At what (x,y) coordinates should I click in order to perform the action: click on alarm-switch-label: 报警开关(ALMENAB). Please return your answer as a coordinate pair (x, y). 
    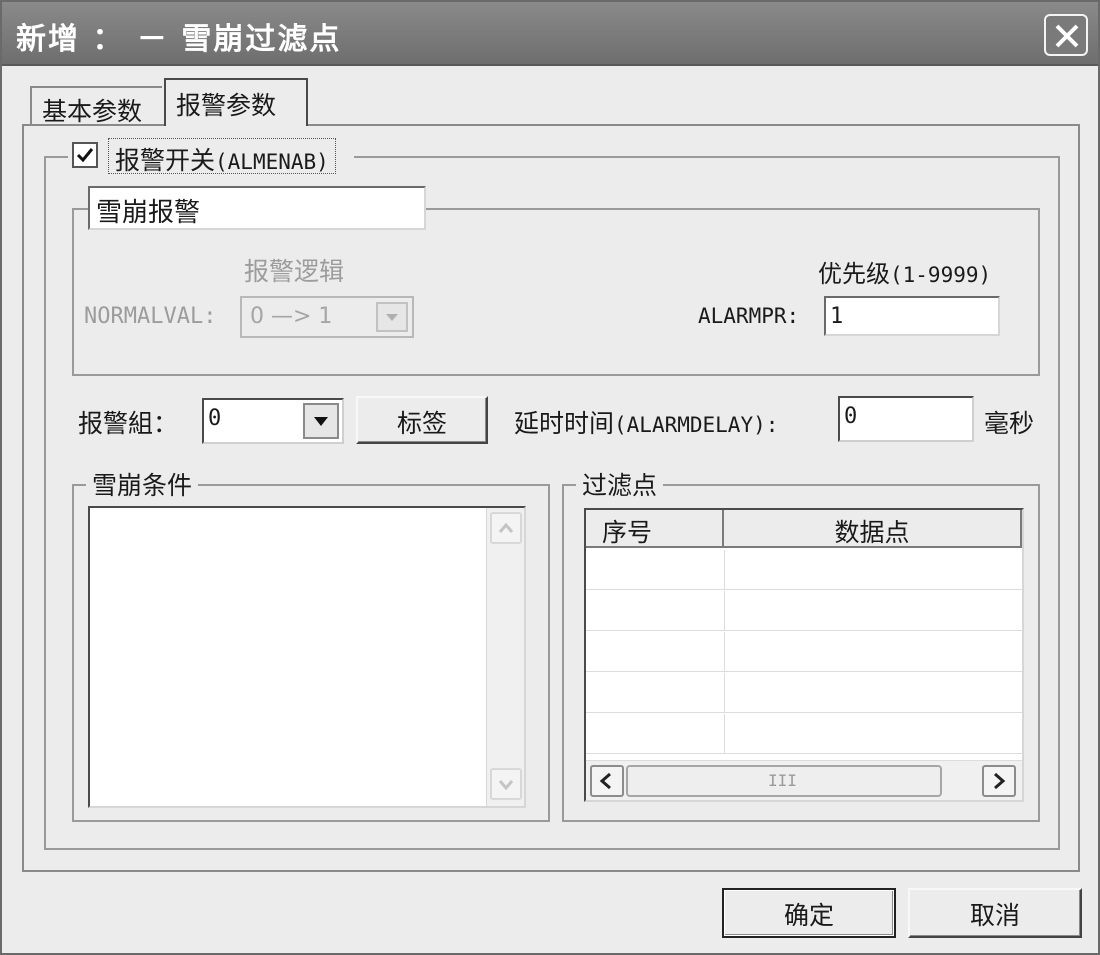
    Looking at the image, I should click on (222, 156).